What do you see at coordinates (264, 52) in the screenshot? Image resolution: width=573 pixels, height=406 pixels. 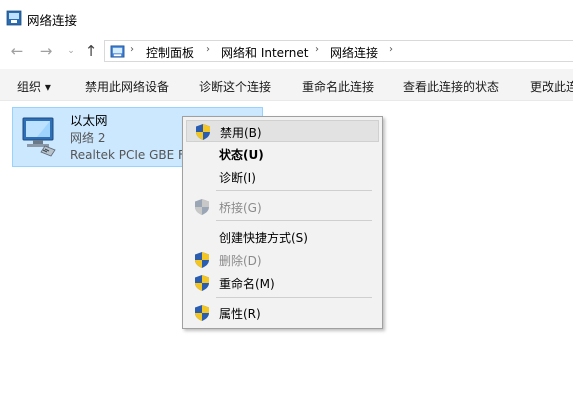 I see `breadcrumb-network-internet: 网络和 Internet` at bounding box center [264, 52].